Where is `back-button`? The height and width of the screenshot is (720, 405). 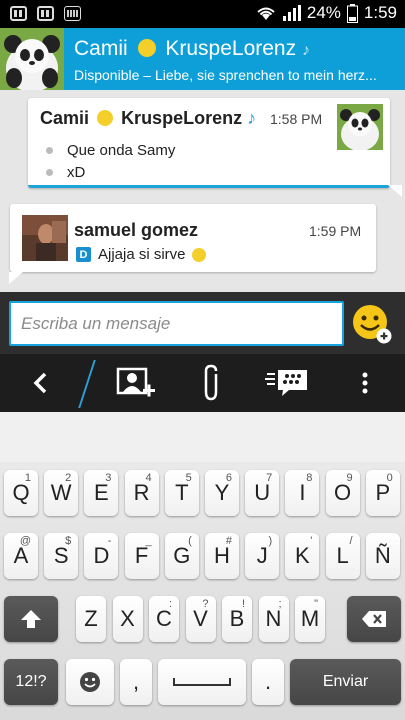 back-button is located at coordinates (40, 383).